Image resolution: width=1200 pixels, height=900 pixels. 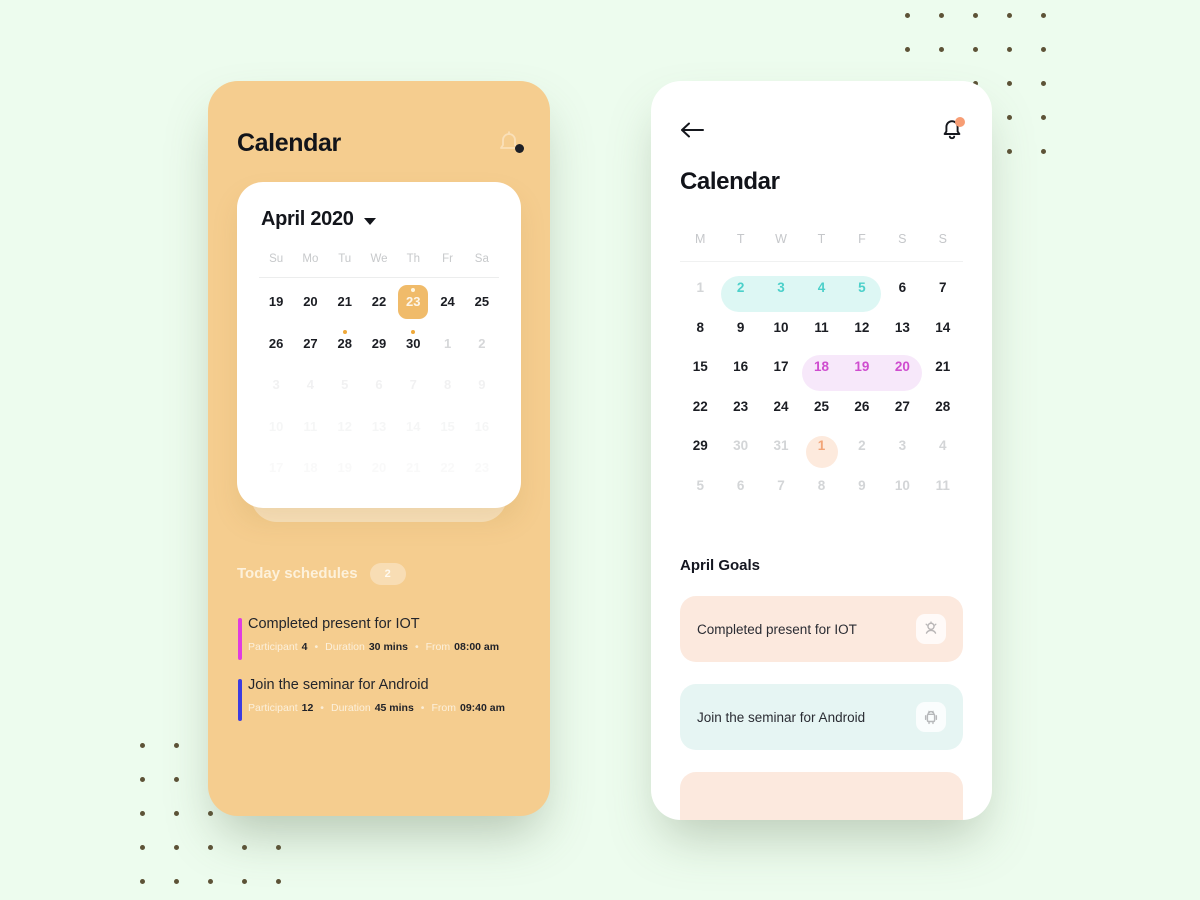 I want to click on schedule-name: Join the seminar for Android, so click(x=338, y=684).